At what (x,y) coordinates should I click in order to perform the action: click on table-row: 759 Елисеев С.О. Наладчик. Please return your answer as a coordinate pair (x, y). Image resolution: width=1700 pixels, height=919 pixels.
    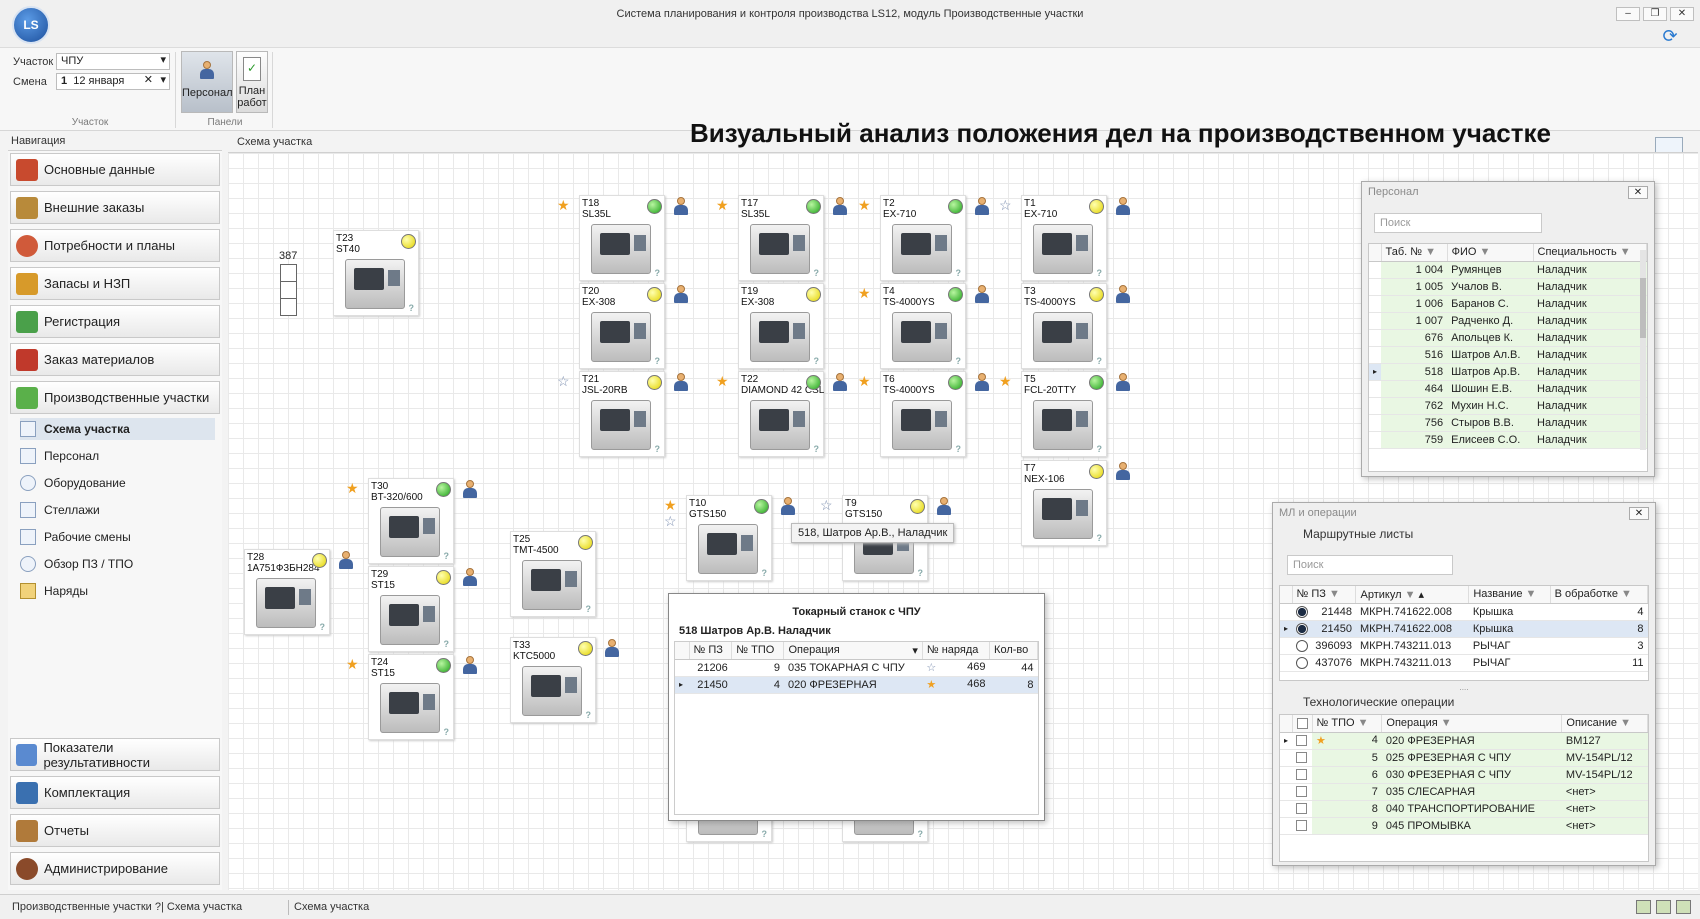
    Looking at the image, I should click on (1508, 440).